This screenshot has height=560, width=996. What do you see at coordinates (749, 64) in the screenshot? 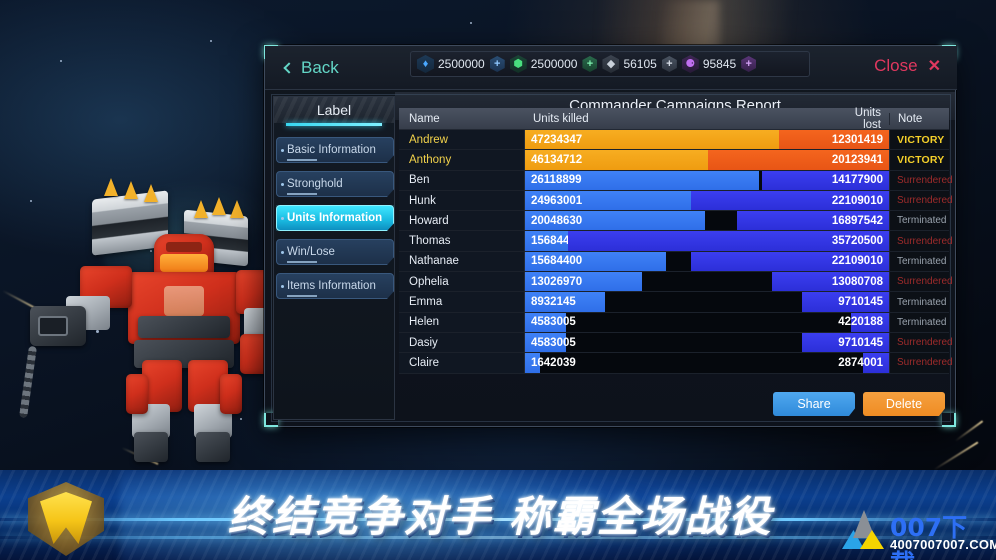
I see `add-resource-button-4: +` at bounding box center [749, 64].